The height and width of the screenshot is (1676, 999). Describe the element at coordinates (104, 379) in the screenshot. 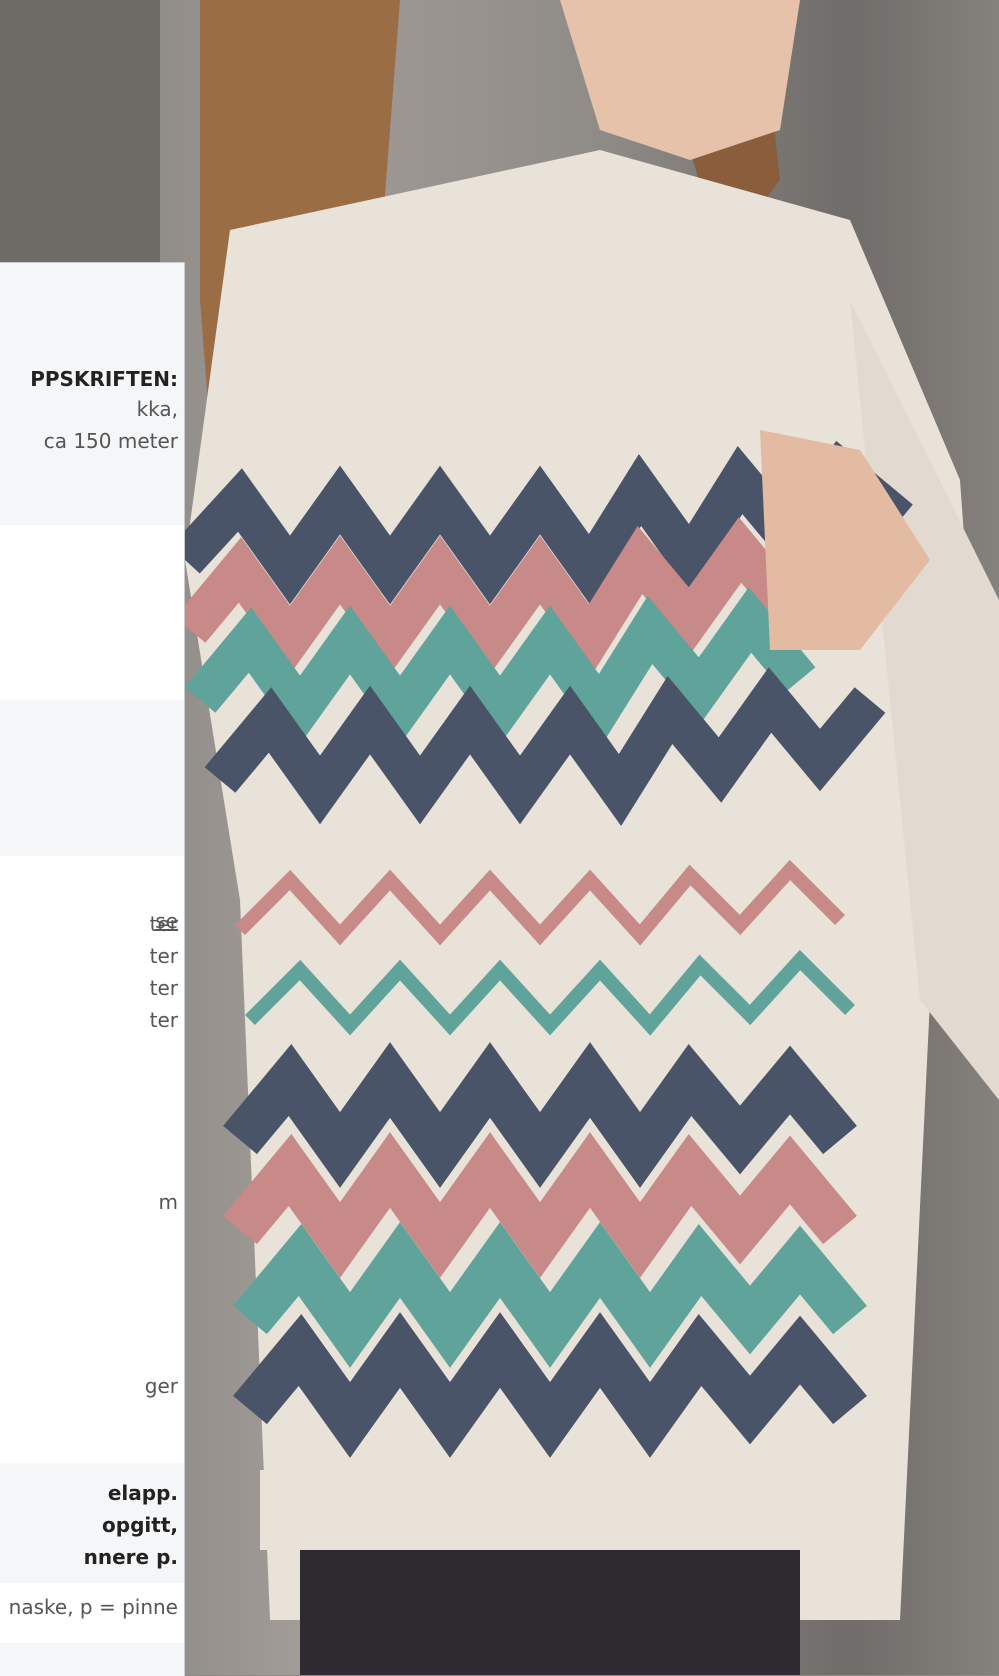

I see `materials-heading: PPSKRIFTEN:` at that location.